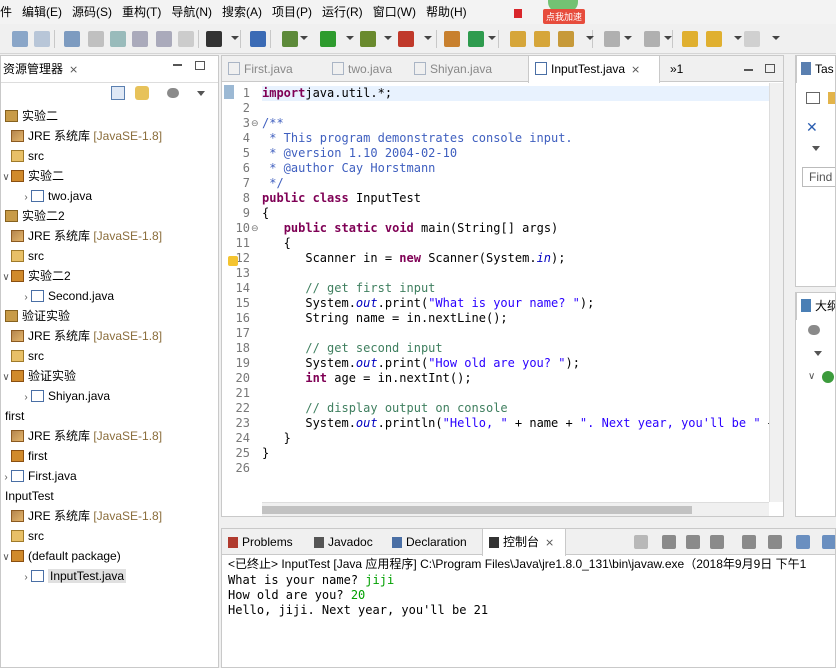 This screenshot has height=668, width=836. Describe the element at coordinates (200, 65) in the screenshot. I see `maximize-icon` at that location.